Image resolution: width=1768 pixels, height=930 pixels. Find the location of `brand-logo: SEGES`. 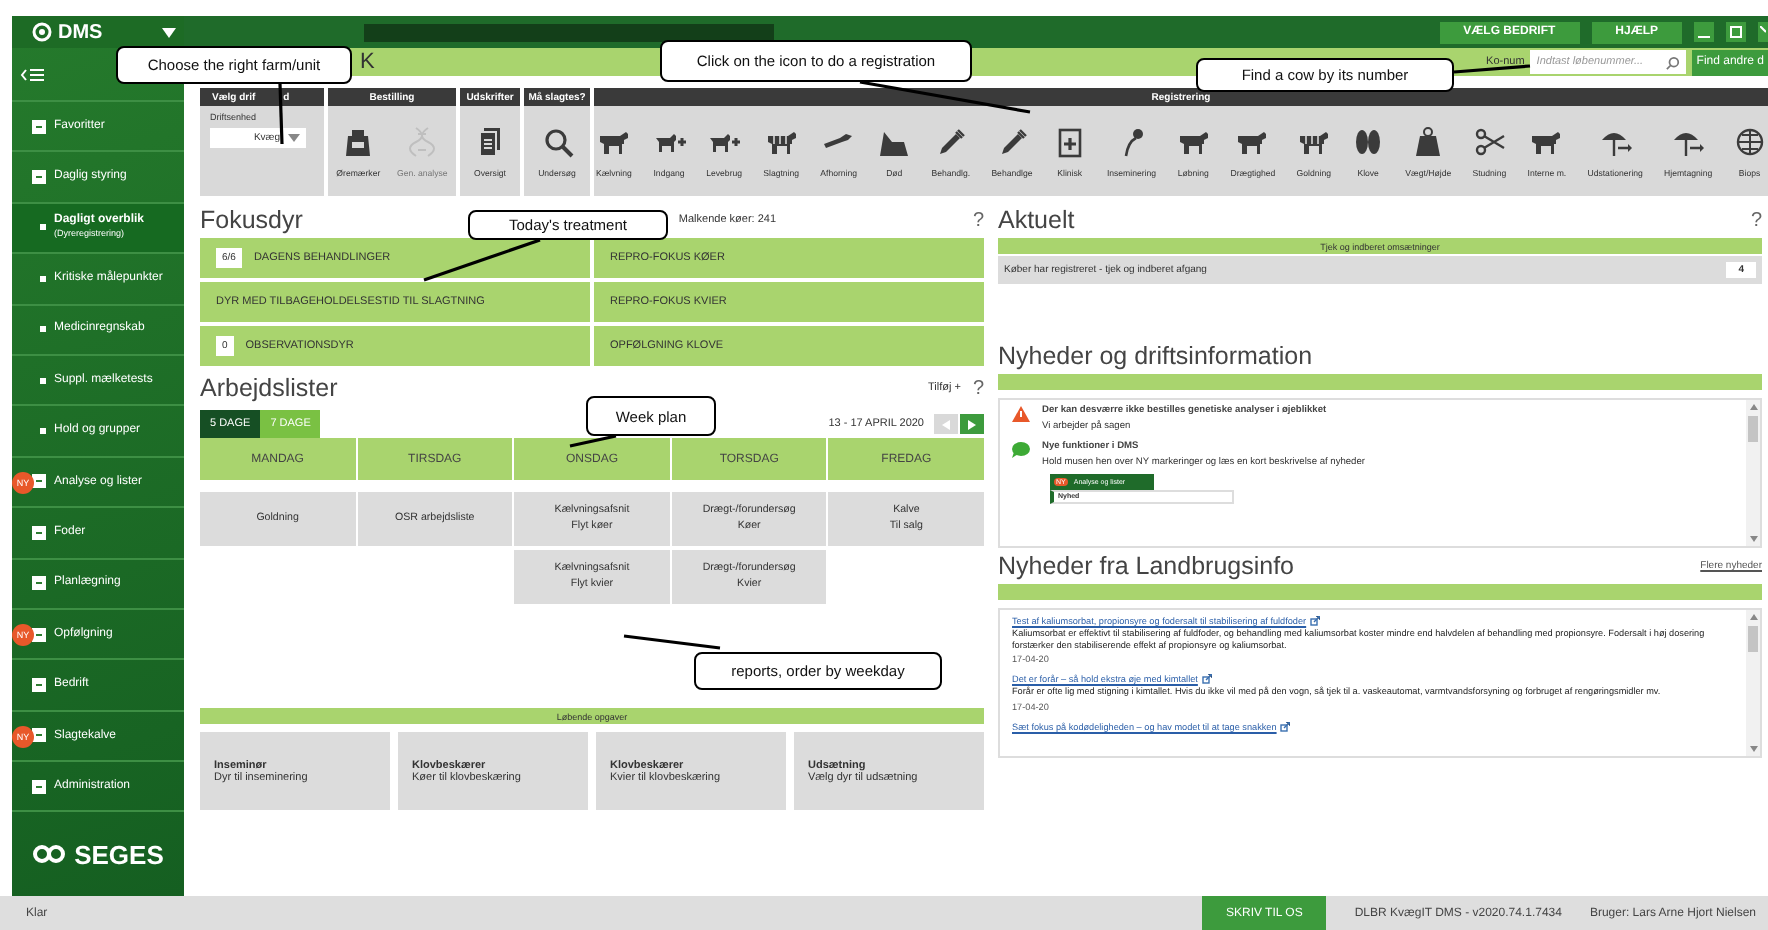

brand-logo: SEGES is located at coordinates (119, 854).